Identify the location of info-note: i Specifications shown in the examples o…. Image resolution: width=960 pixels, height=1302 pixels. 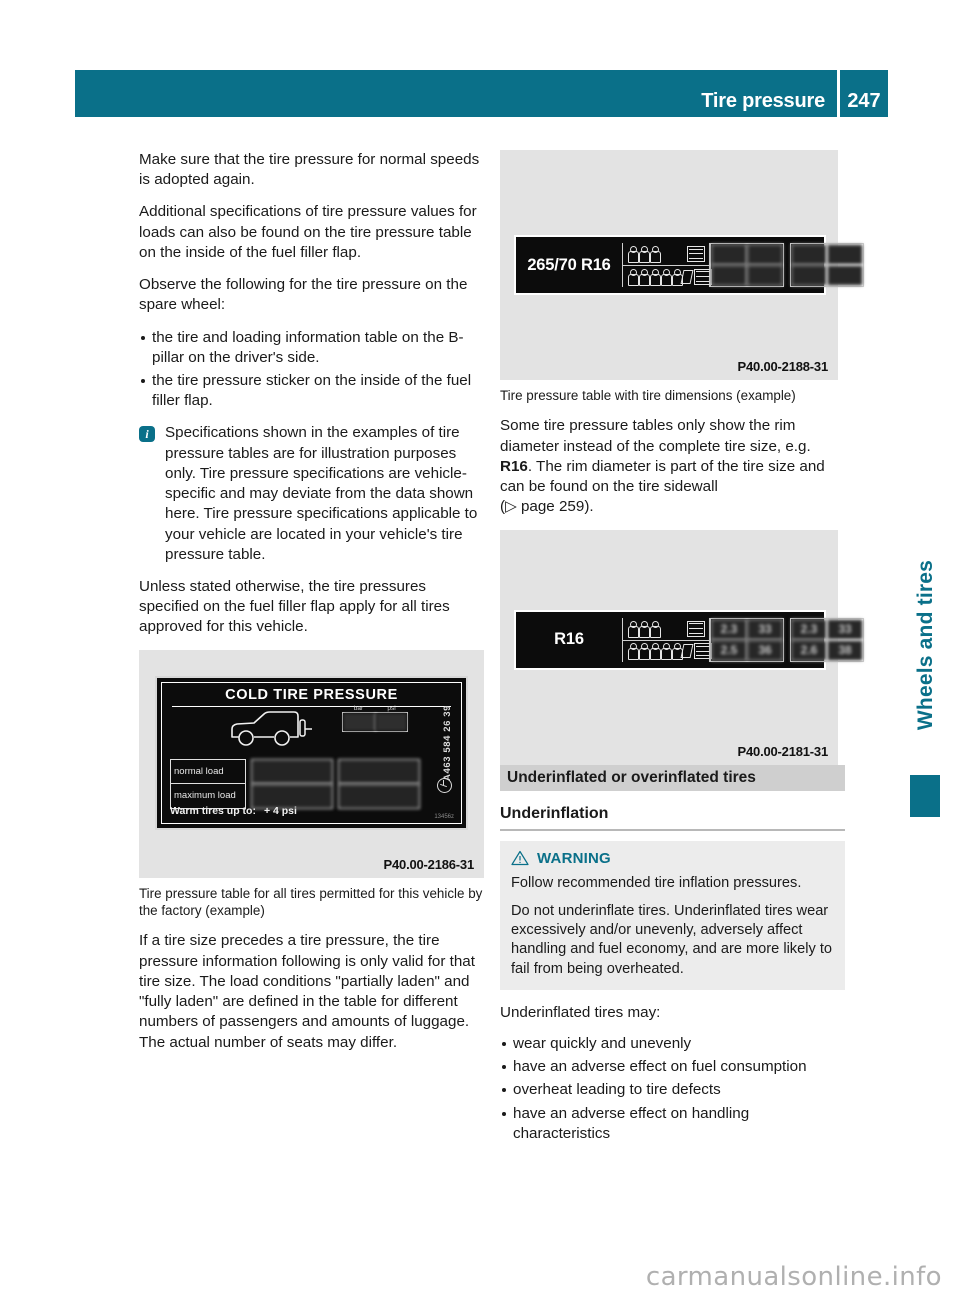
(311, 494).